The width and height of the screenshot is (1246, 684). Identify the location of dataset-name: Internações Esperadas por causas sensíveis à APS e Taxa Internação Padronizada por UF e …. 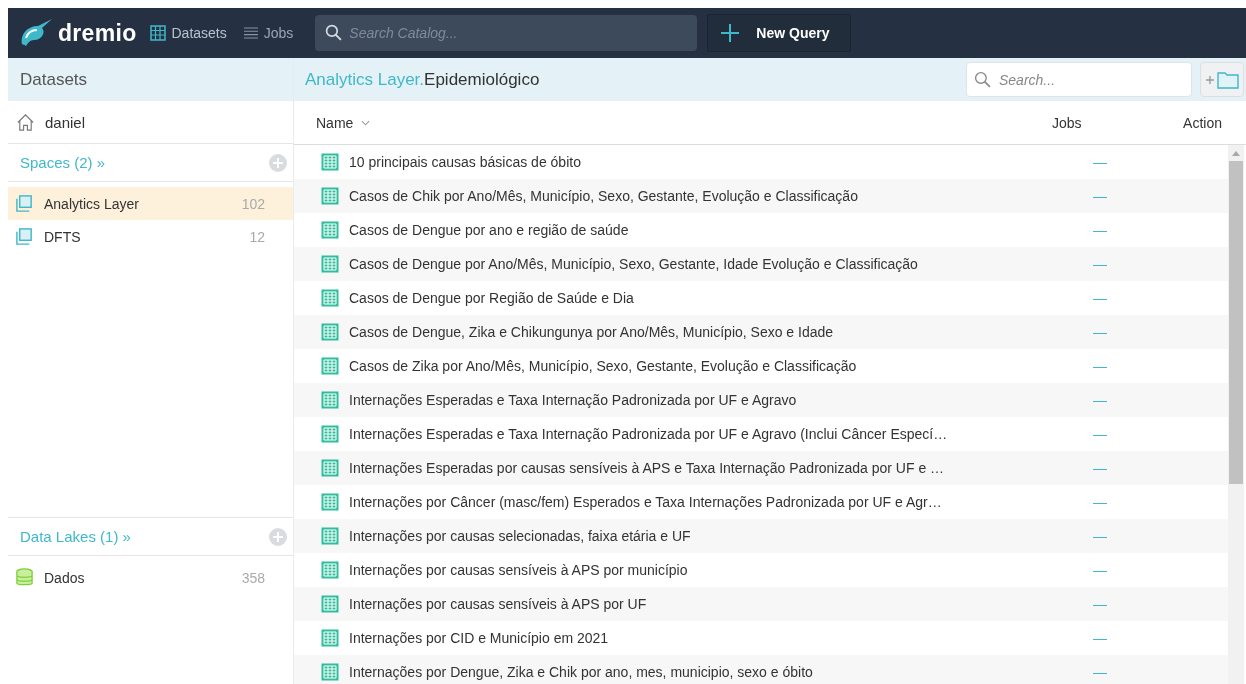
(717, 468).